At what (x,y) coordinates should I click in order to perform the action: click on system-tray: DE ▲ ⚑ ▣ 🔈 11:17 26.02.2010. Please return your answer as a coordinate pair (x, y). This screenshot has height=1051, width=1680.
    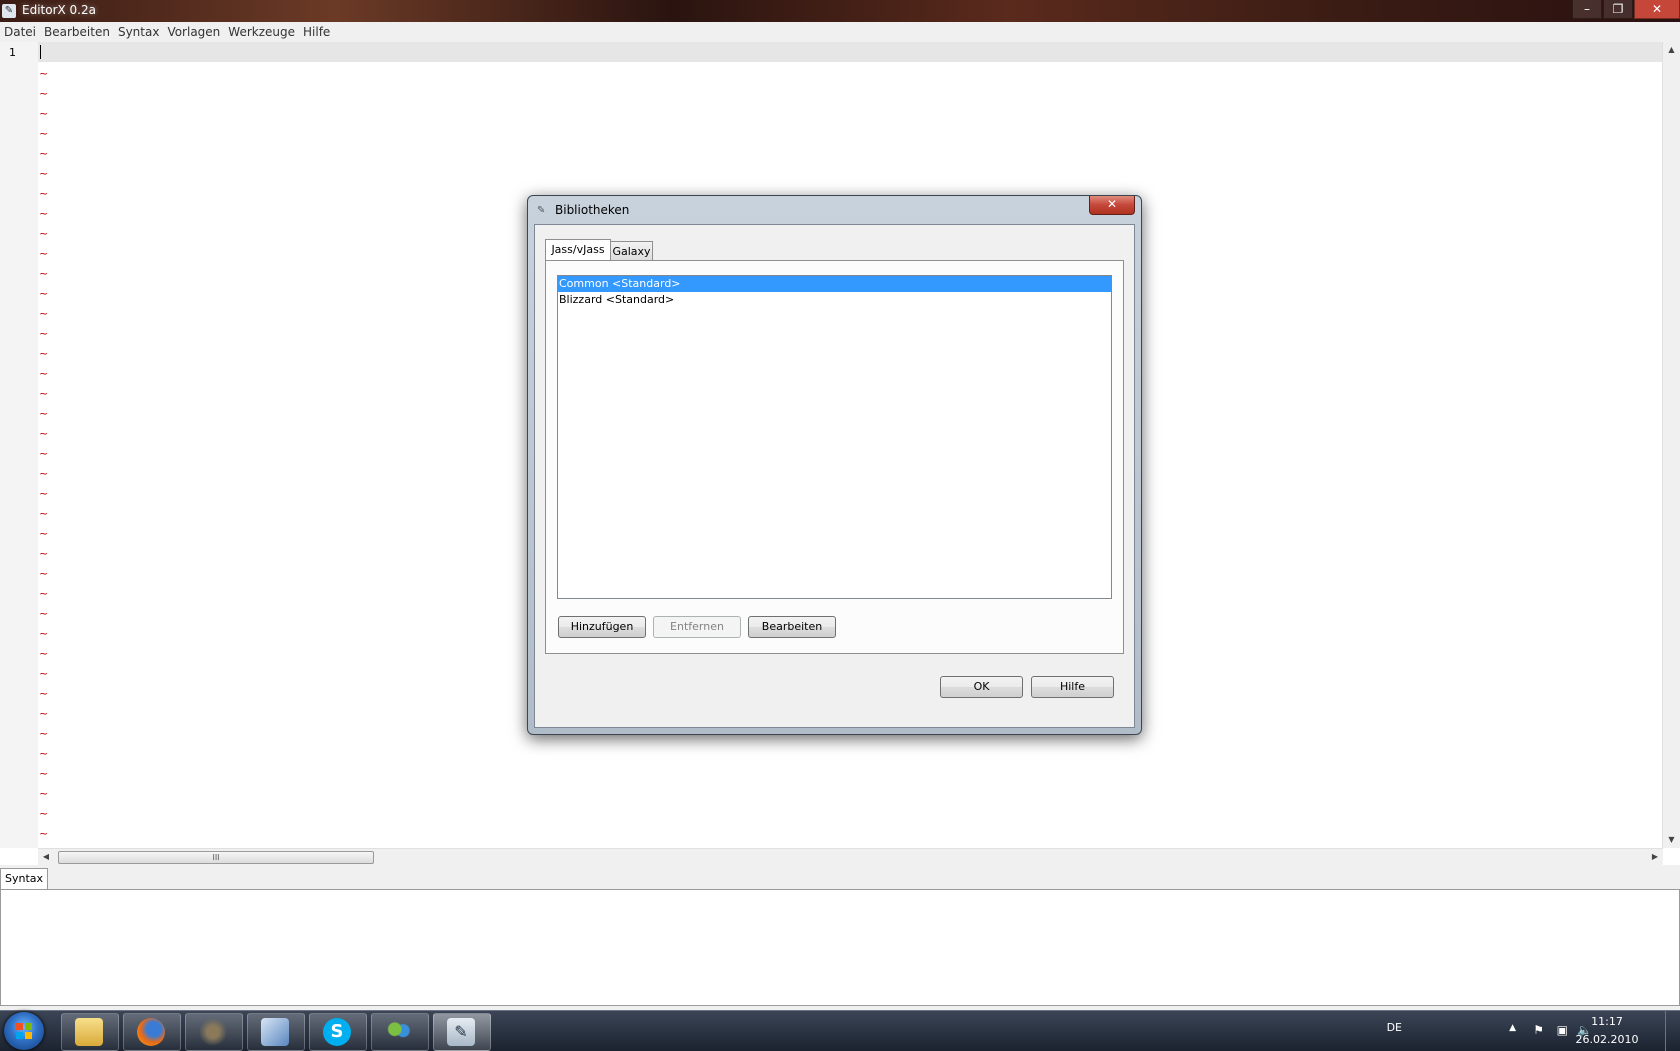
    Looking at the image, I should click on (1520, 1031).